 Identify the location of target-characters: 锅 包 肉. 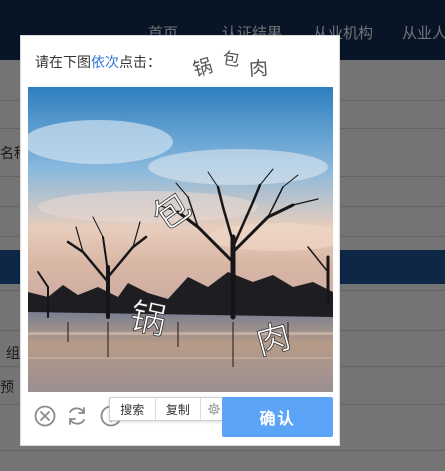
(235, 62).